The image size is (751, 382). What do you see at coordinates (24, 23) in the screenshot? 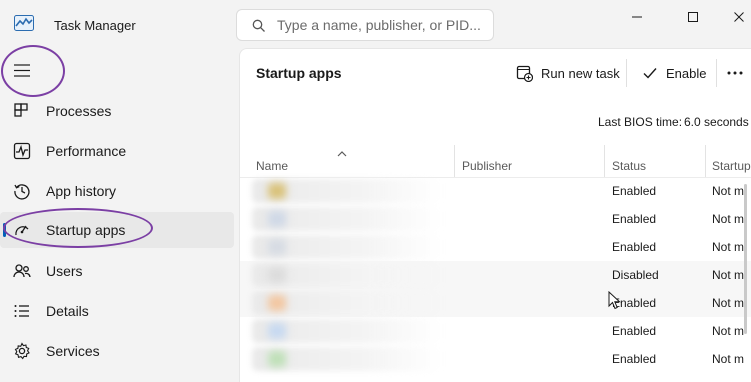
I see `task-manager-app-icon` at bounding box center [24, 23].